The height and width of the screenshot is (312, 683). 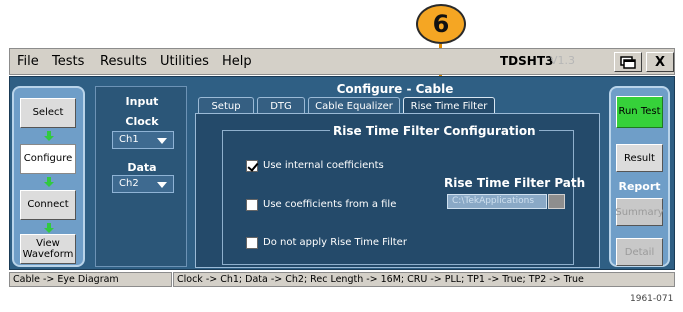 I want to click on use-internal-coefficients-checkbox, so click(x=252, y=166).